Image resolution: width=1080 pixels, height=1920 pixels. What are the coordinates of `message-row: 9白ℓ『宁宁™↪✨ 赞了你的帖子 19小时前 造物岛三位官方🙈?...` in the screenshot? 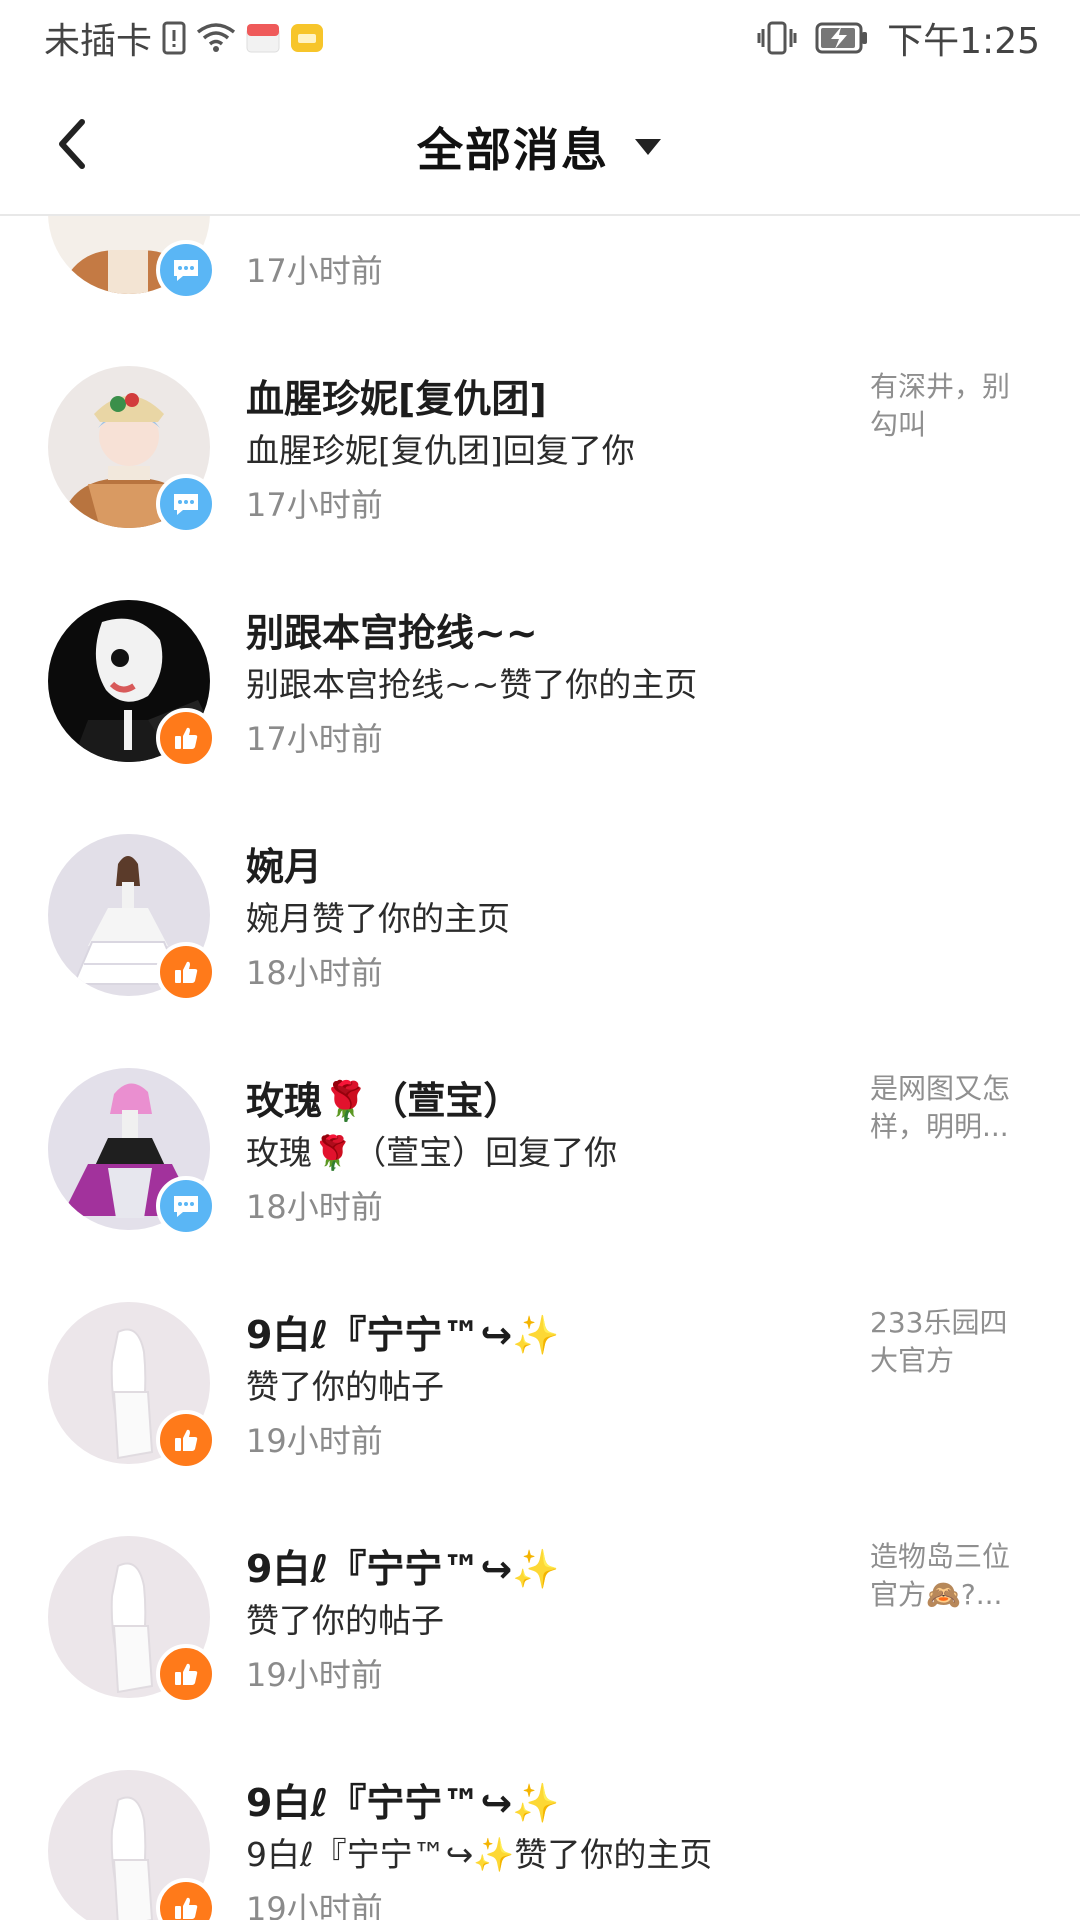 It's located at (540, 1631).